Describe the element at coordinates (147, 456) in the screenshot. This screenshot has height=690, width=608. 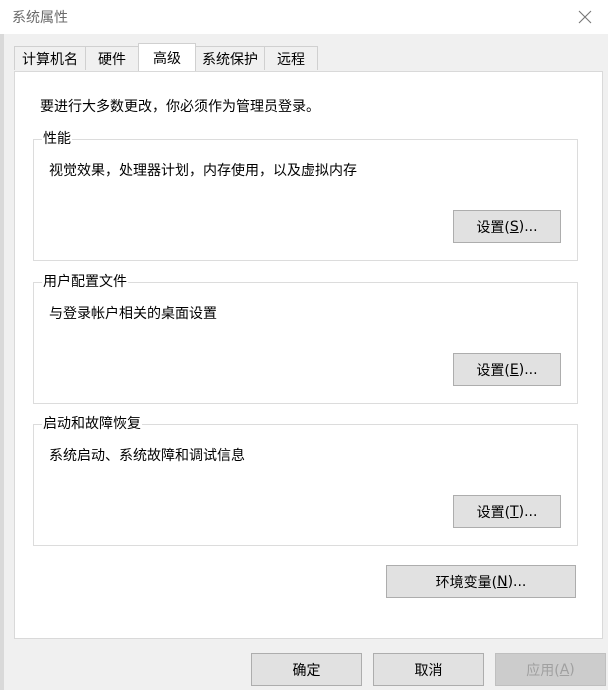
I see `startup-recovery-desc: 系统启动、系统故障和调试信息` at that location.